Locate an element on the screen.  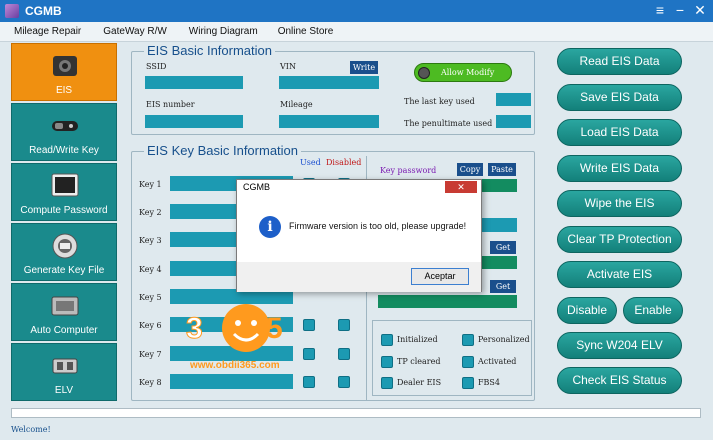
allow-modify-toggle: Allow Modify is located at coordinates (463, 72).